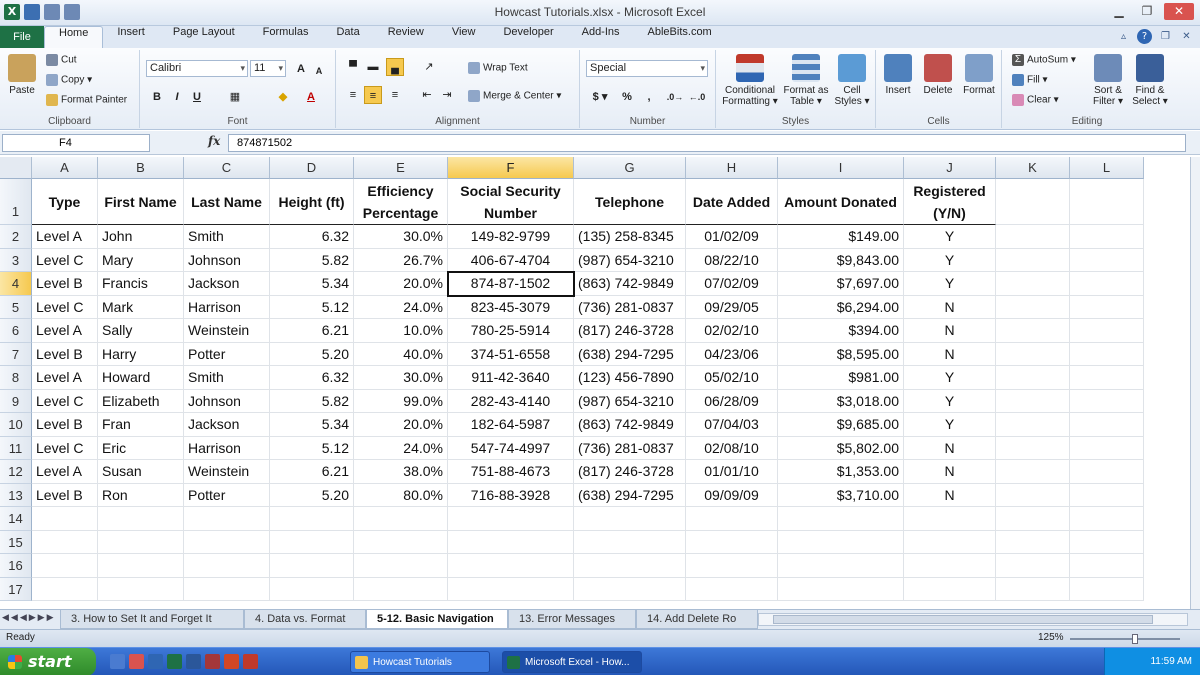  Describe the element at coordinates (141, 284) in the screenshot. I see `table-cell: Francis` at that location.